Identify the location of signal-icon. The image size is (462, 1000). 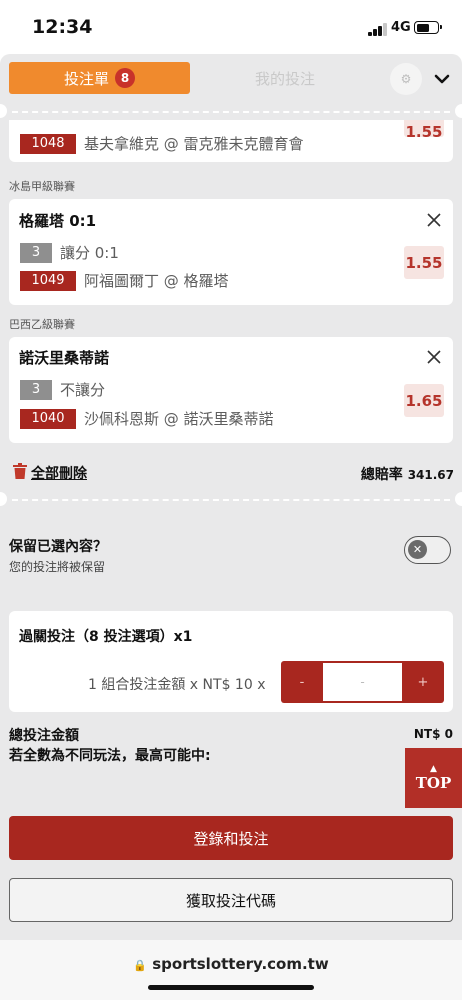
(378, 29).